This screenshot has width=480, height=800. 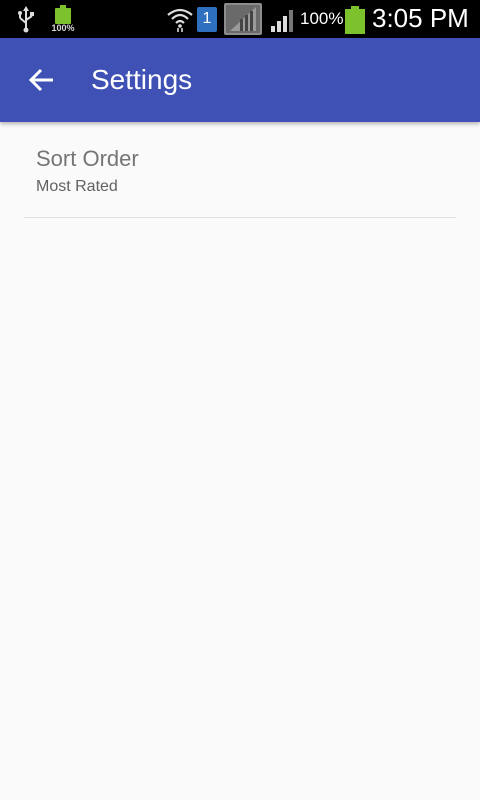 I want to click on preference-summary: Most Rated, so click(x=77, y=186).